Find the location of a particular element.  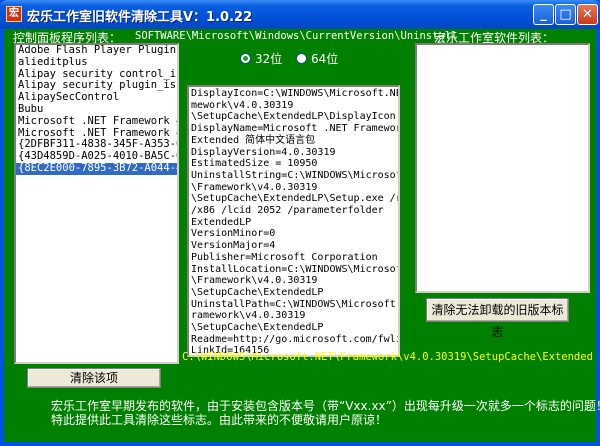

details-line: DisplayName=Microsoft .NET Framework 4 is located at coordinates (295, 129).